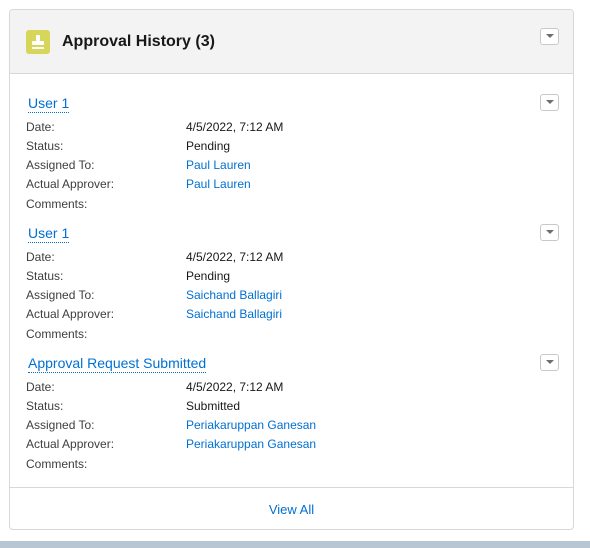 The width and height of the screenshot is (590, 548). What do you see at coordinates (38, 42) in the screenshot?
I see `approval-stamp-icon` at bounding box center [38, 42].